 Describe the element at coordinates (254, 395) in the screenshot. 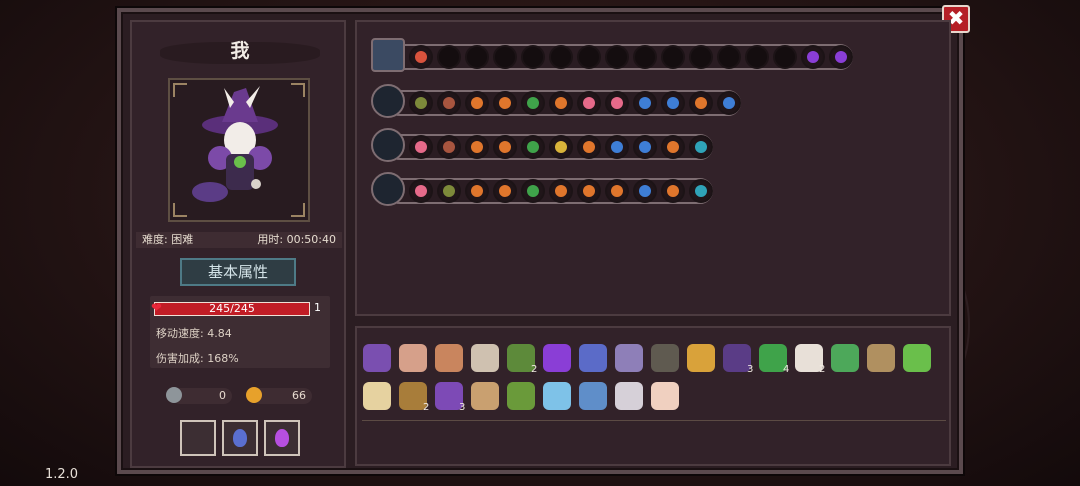

I see `coin-icon` at that location.